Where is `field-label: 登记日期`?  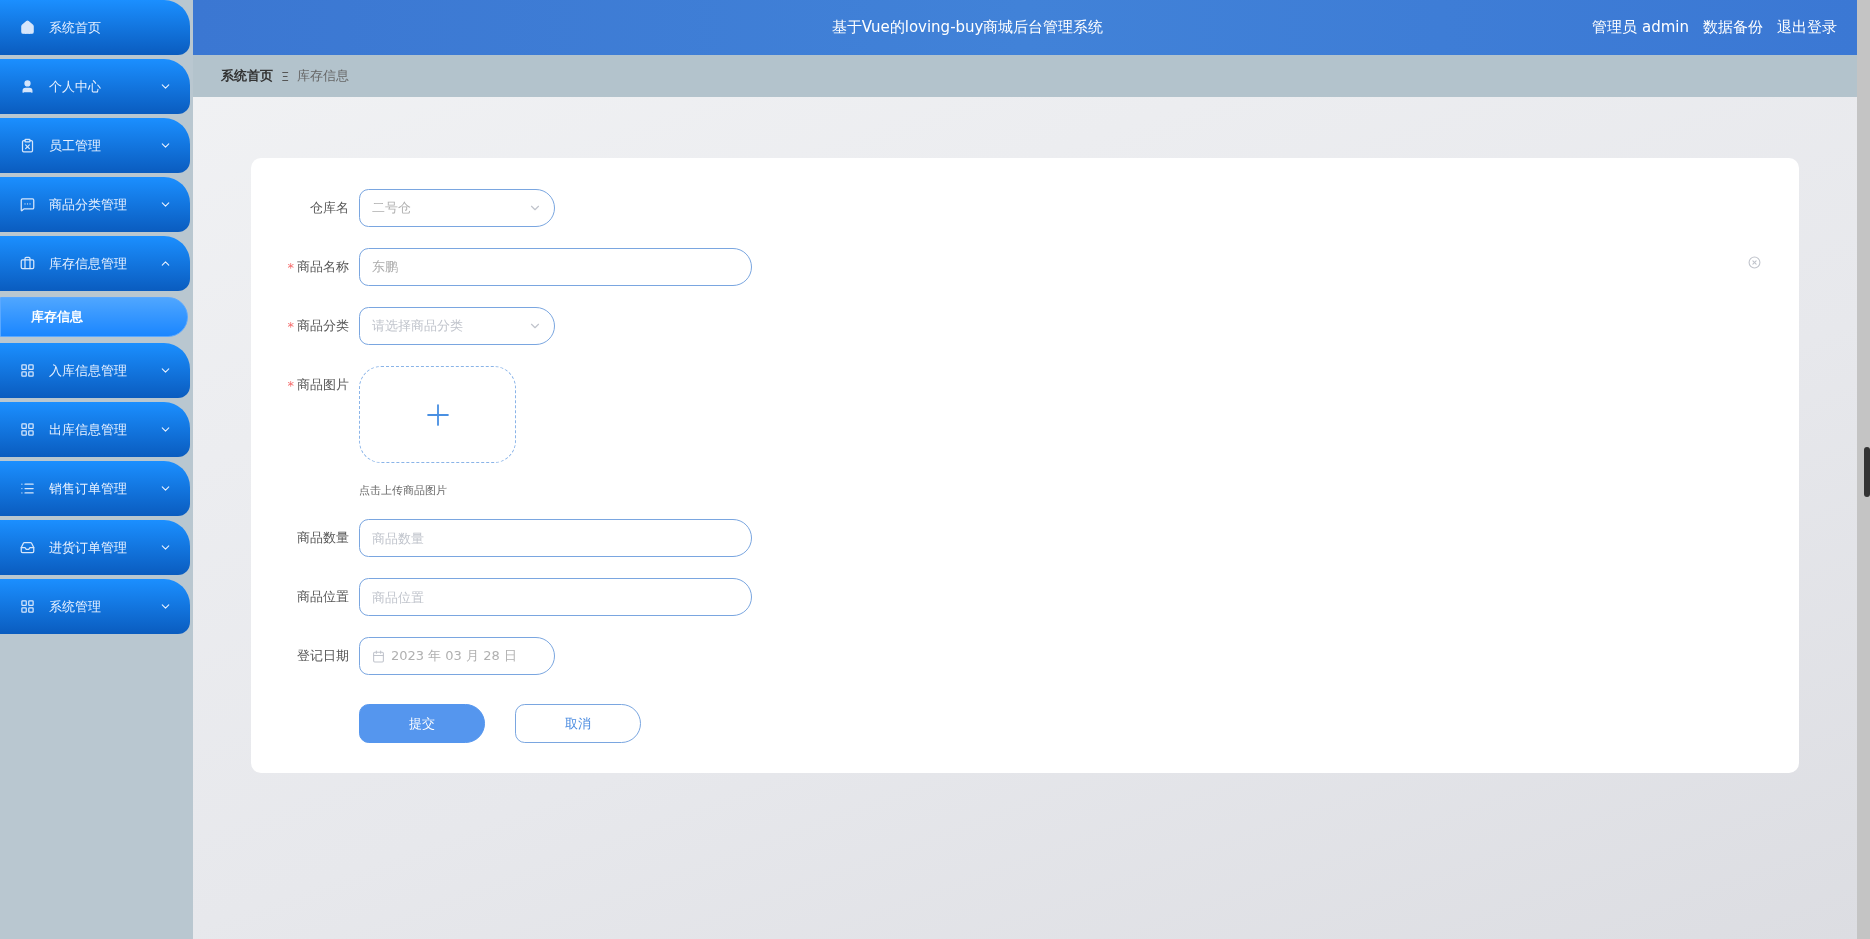 field-label: 登记日期 is located at coordinates (323, 656).